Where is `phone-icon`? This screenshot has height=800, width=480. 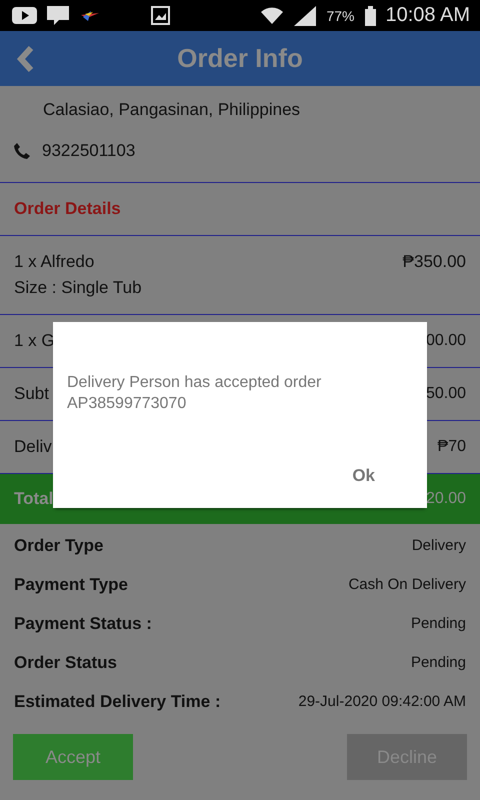
phone-icon is located at coordinates (22, 151).